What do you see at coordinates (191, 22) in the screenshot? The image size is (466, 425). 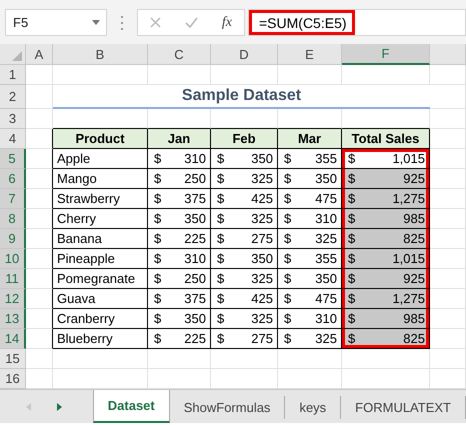 I see `checkmark-icon` at bounding box center [191, 22].